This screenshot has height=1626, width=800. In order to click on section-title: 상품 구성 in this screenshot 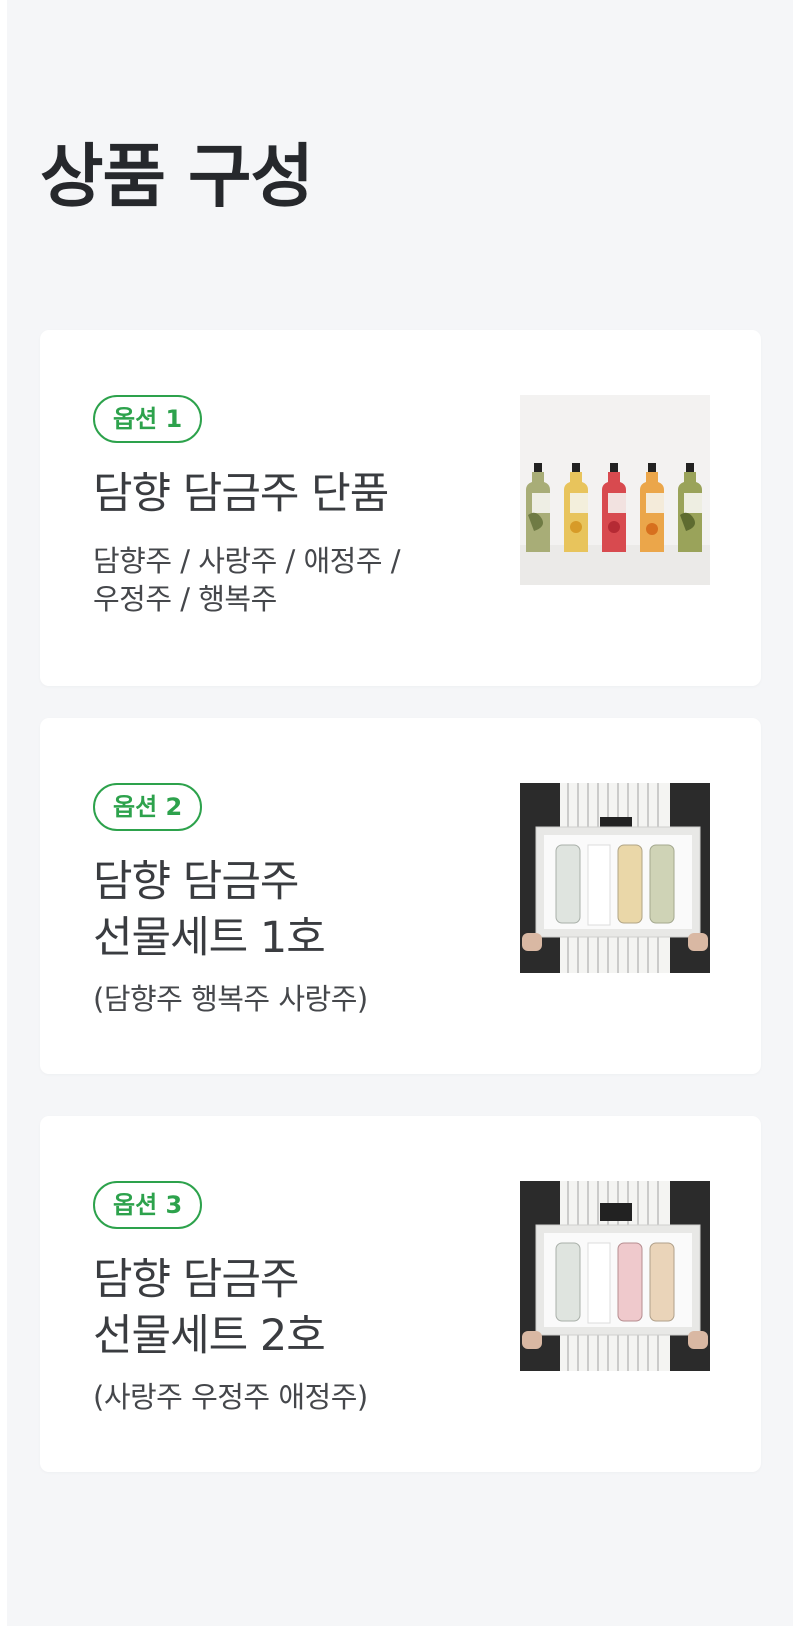, I will do `click(177, 177)`.